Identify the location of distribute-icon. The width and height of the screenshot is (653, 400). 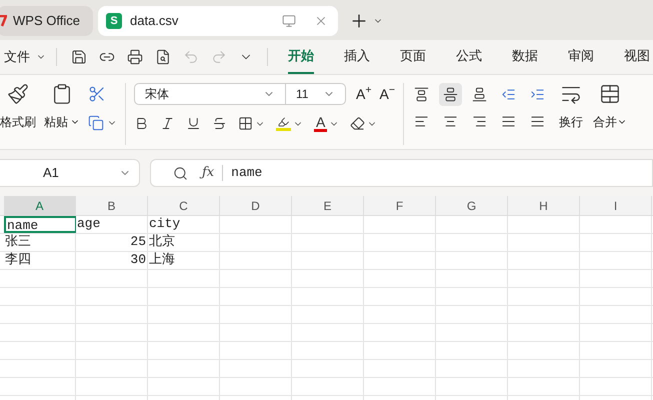
(537, 121).